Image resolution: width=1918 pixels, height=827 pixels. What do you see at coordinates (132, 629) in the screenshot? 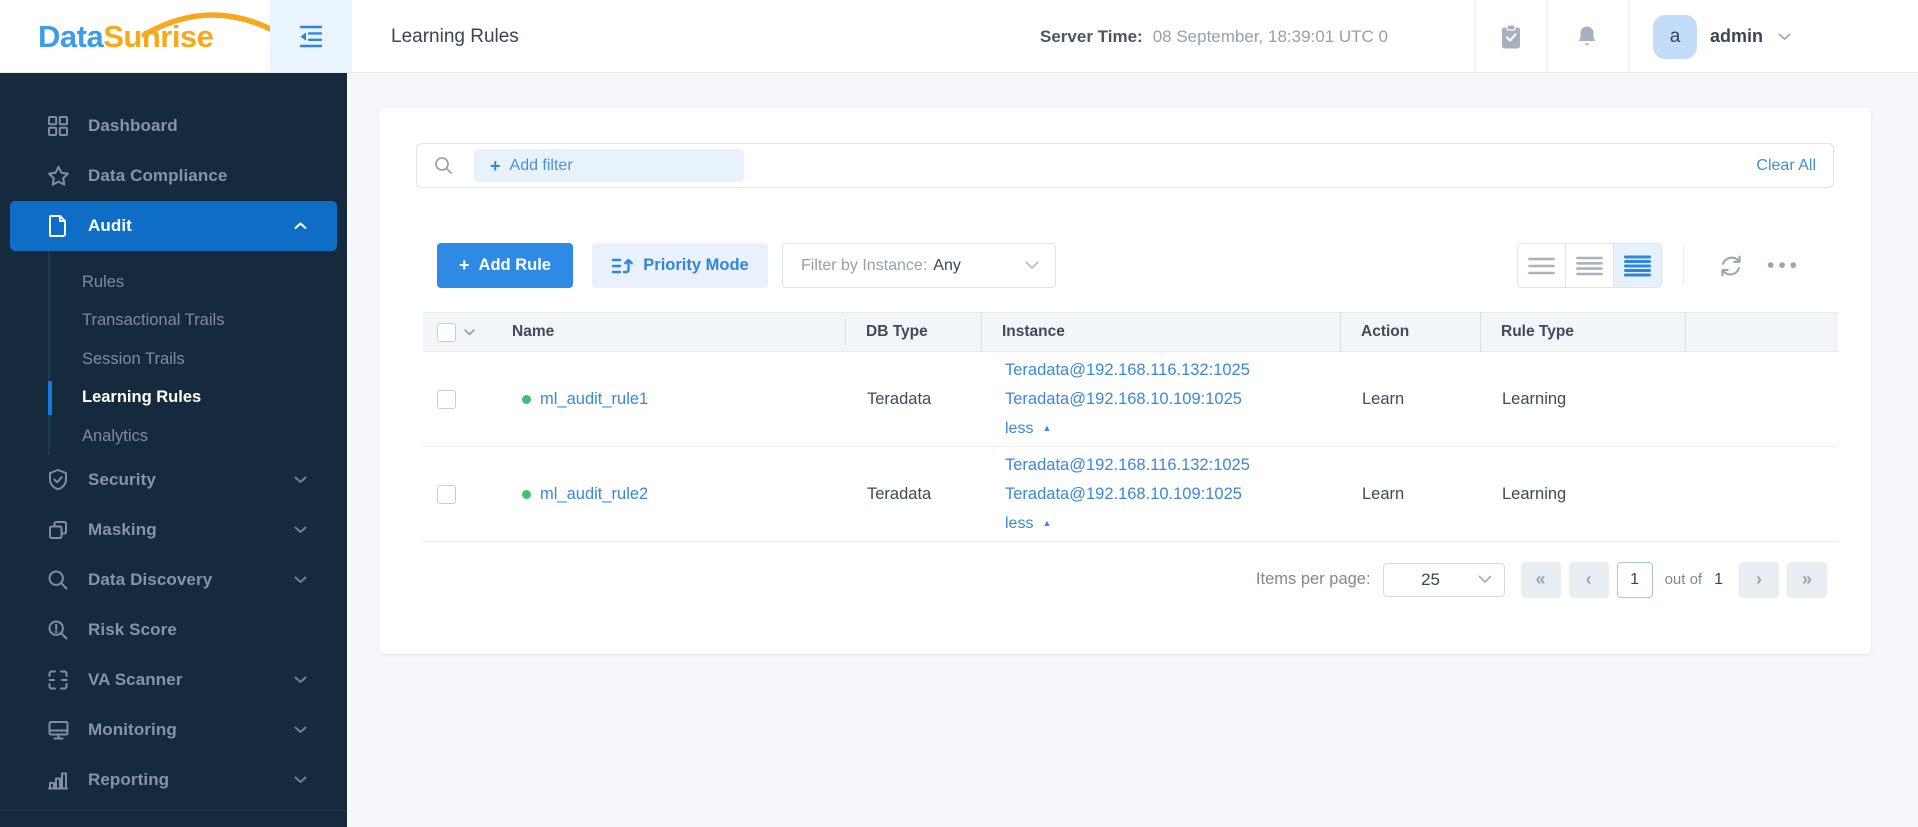
I see `sidebar-item-label: Risk Score` at bounding box center [132, 629].